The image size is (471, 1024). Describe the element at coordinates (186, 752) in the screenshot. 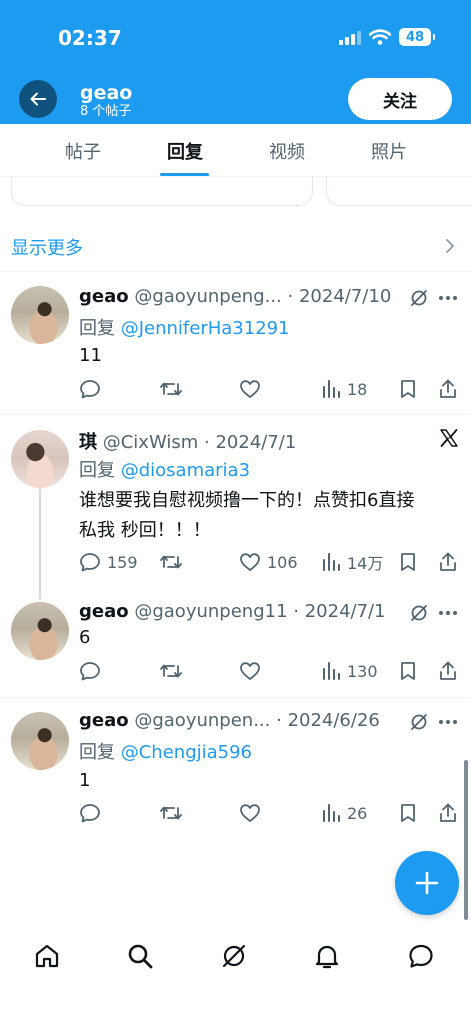

I see `mention-link: @Chengjia596` at that location.